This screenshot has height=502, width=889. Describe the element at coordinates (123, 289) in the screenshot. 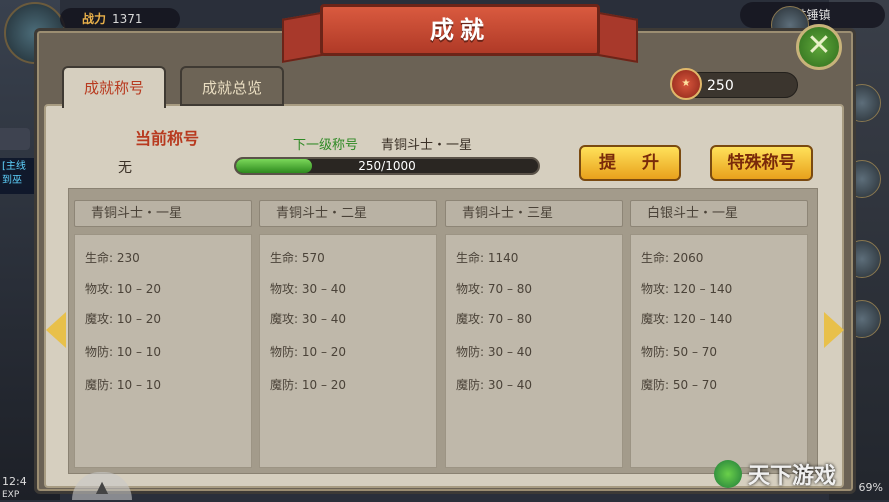

I see `stat-phys-atk: 物攻: 10 – 20` at that location.